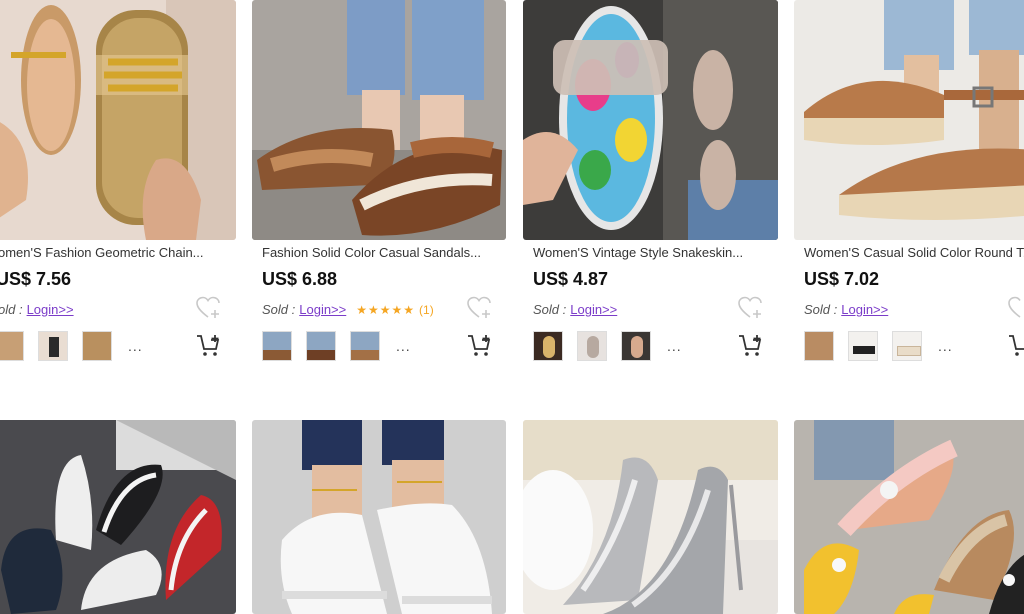  I want to click on sold-row: Sold : Login>> ★★★★★ (1), so click(348, 309).